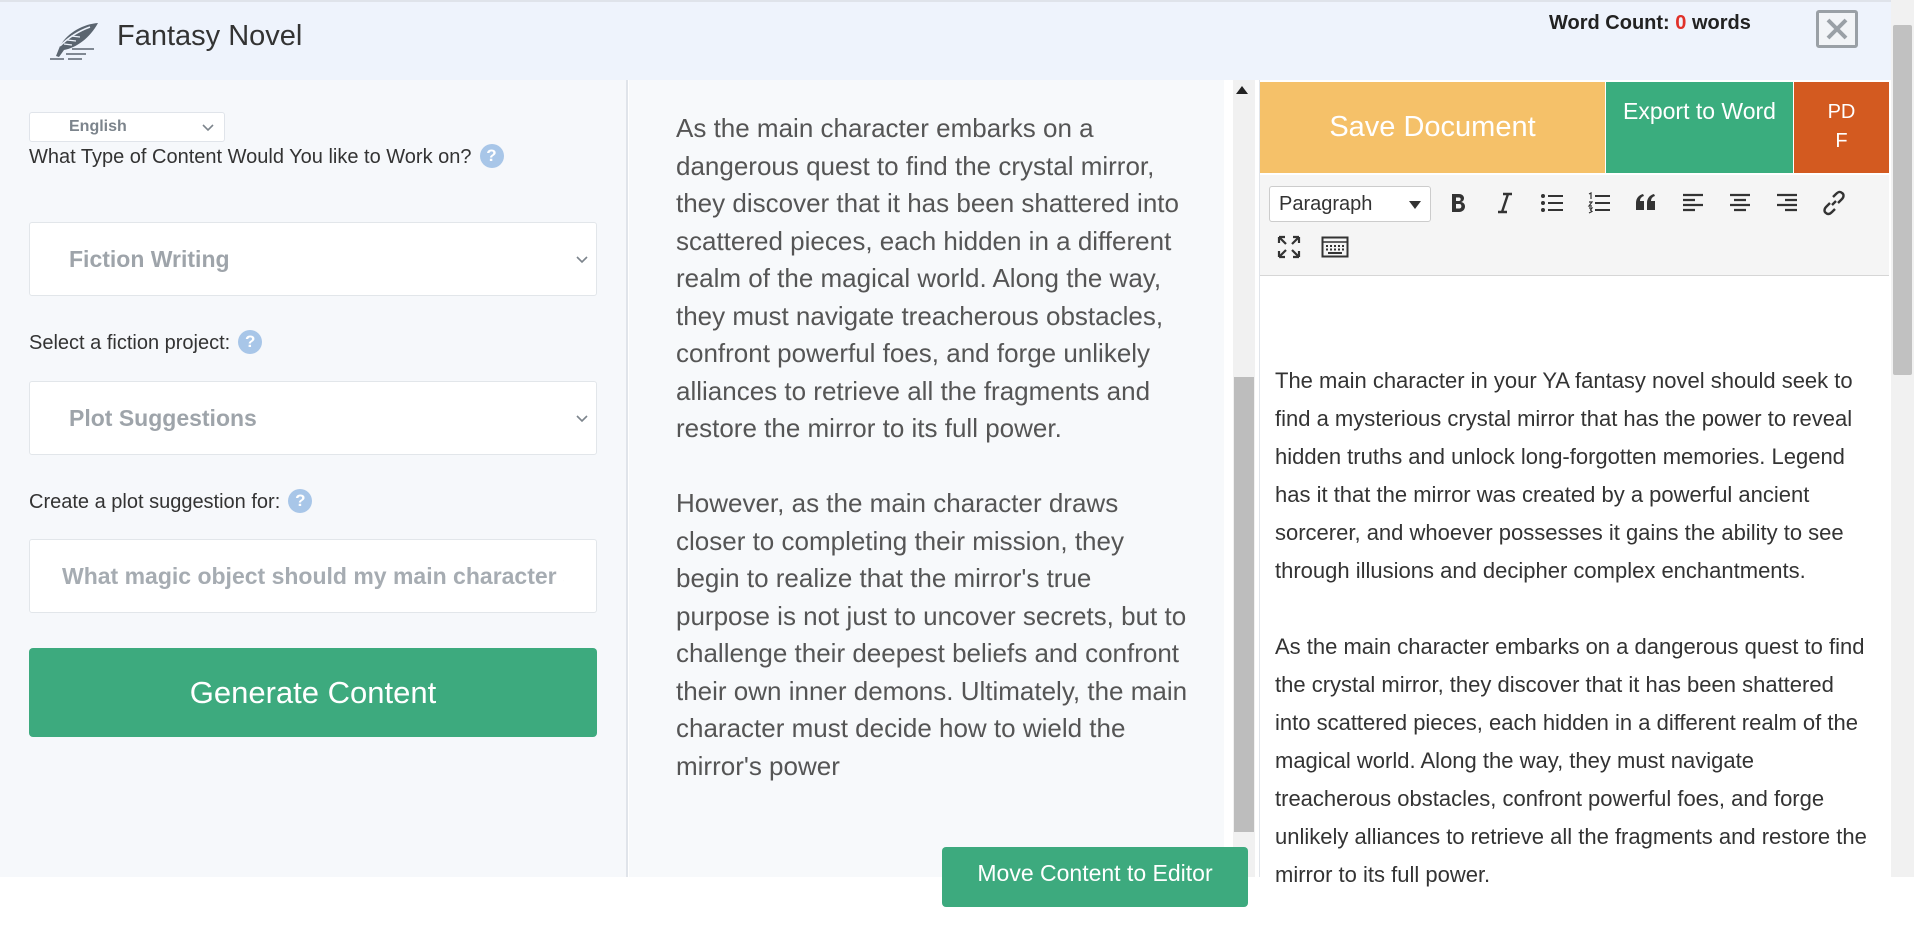 The height and width of the screenshot is (932, 1914). I want to click on align-left-icon, so click(1693, 202).